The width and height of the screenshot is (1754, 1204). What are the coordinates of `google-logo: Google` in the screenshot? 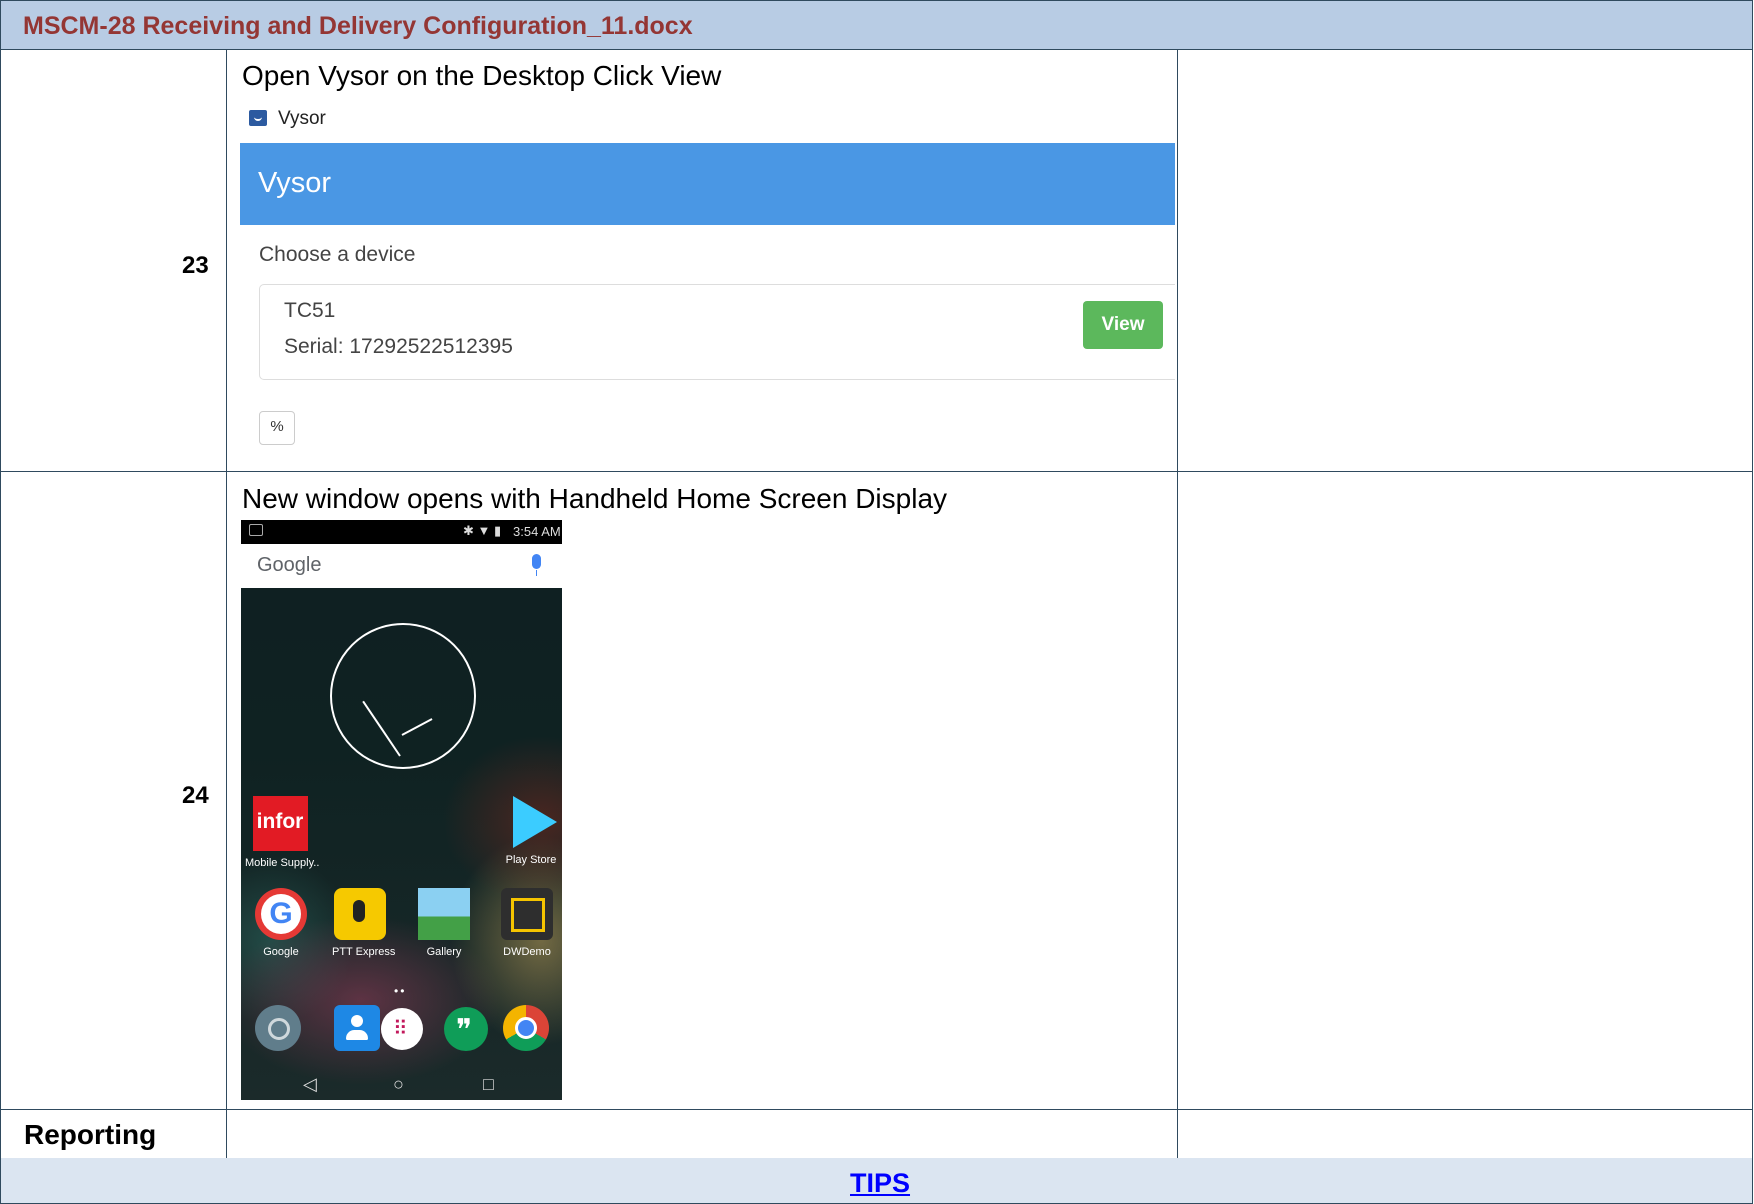 It's located at (289, 565).